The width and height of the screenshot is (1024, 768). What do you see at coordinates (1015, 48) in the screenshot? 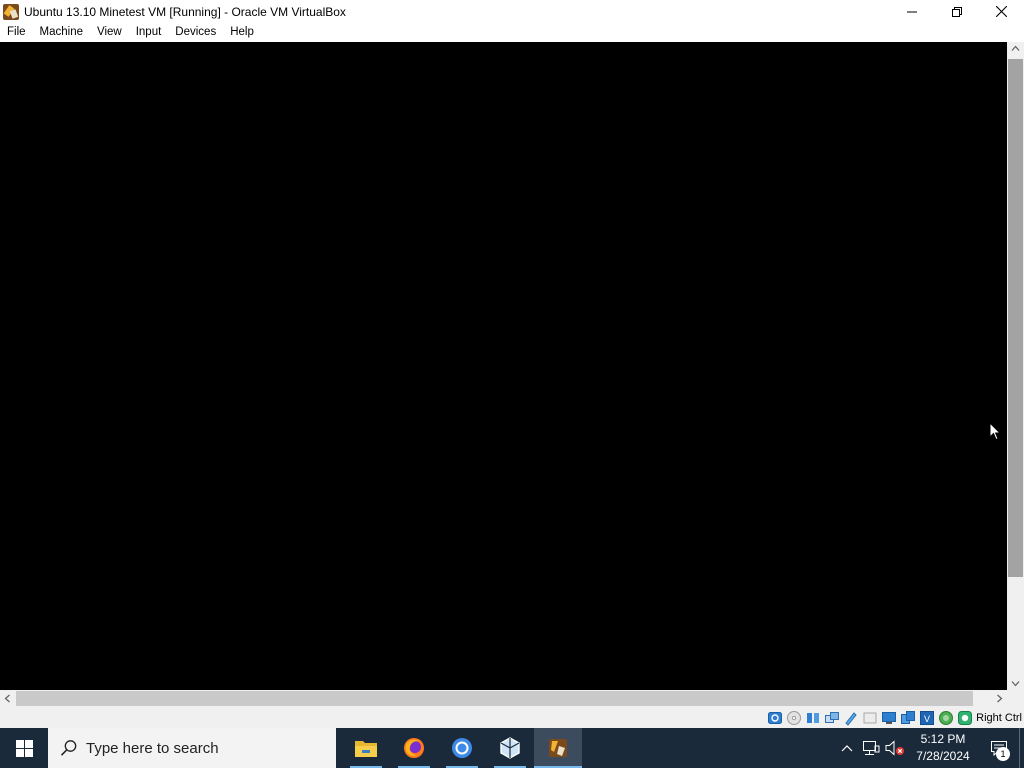
I see `scroll-up-icon` at bounding box center [1015, 48].